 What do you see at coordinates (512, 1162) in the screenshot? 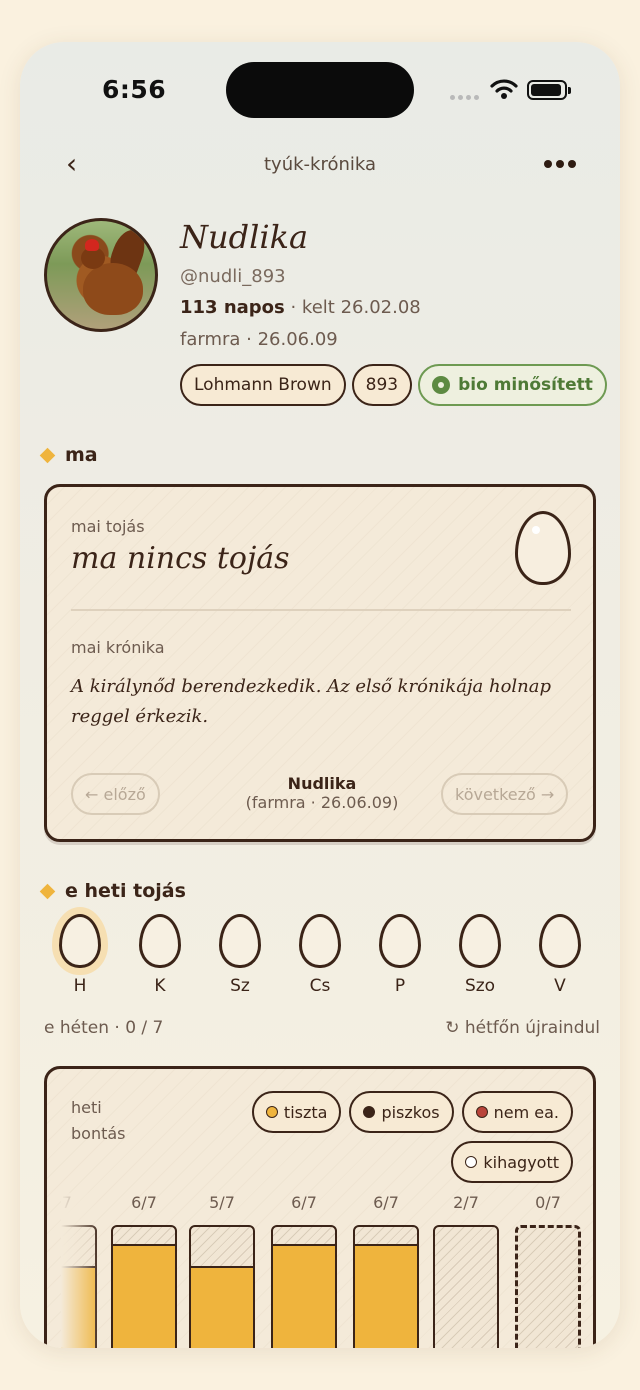
I see `legend-skipped: kihagyott` at bounding box center [512, 1162].